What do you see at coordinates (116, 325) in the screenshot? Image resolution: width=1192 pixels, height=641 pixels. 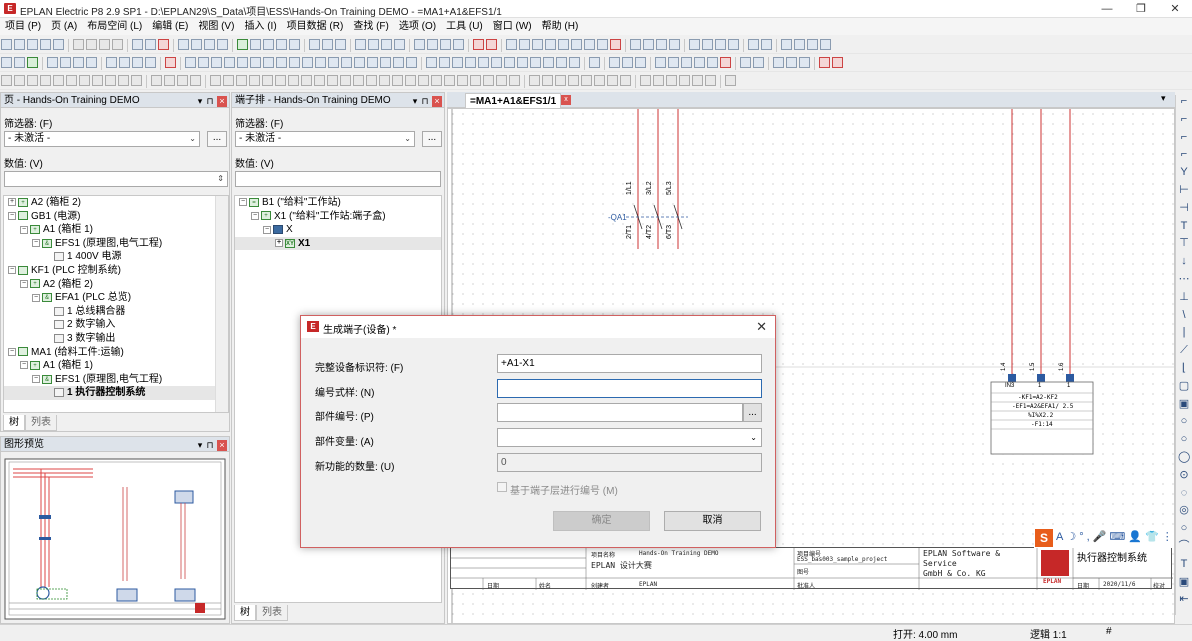 I see `tree-node: 2 数字输入` at bounding box center [116, 325].